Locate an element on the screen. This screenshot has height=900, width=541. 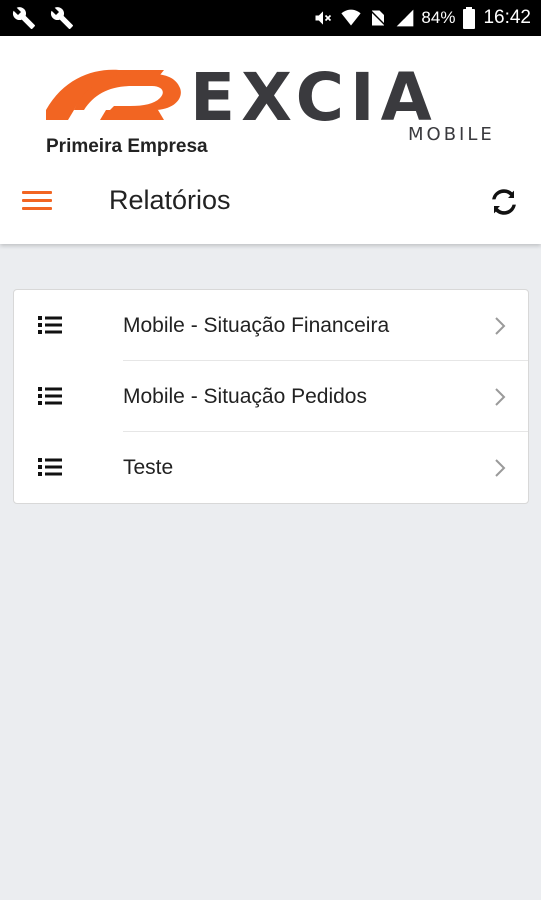
list-item: Mobile - Situação Financeira is located at coordinates (271, 325).